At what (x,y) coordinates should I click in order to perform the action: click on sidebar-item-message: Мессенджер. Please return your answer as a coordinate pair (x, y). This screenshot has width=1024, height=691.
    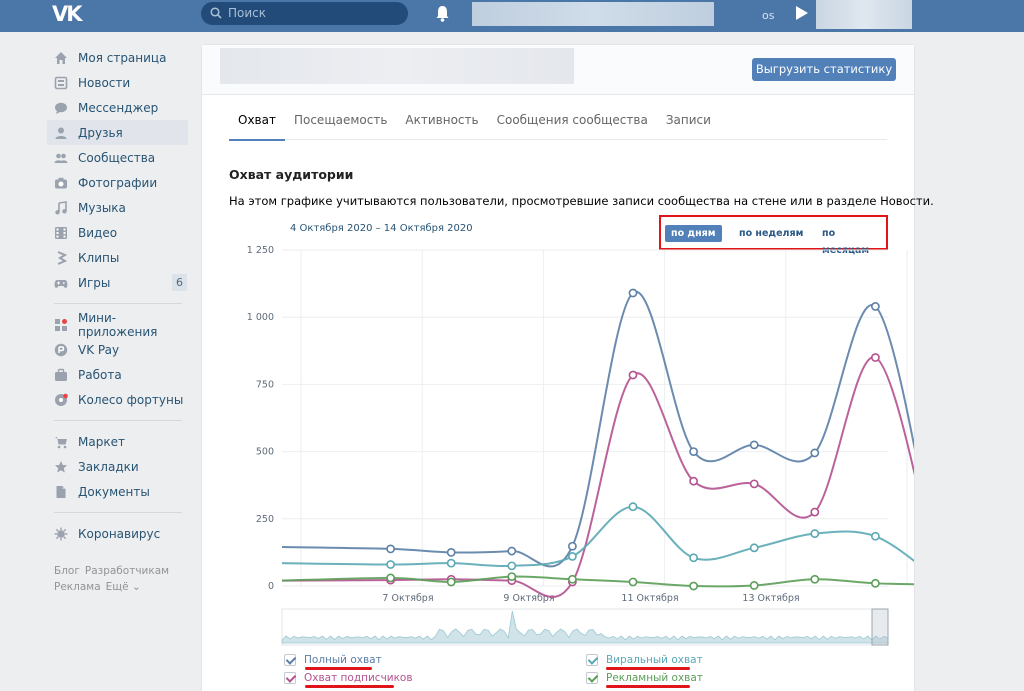
    Looking at the image, I should click on (117, 107).